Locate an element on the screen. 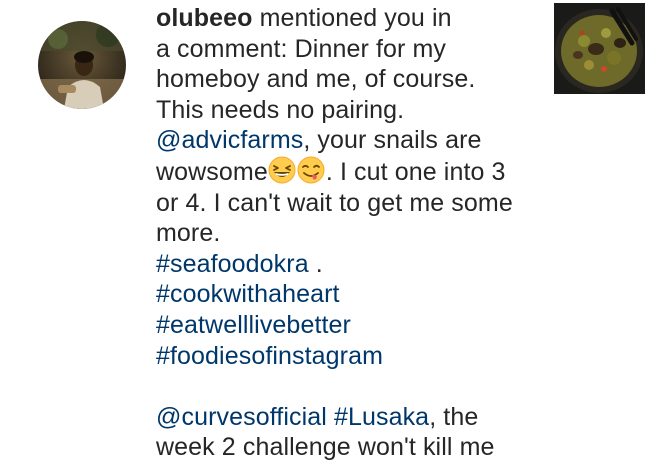  comment-space is located at coordinates (330, 417).